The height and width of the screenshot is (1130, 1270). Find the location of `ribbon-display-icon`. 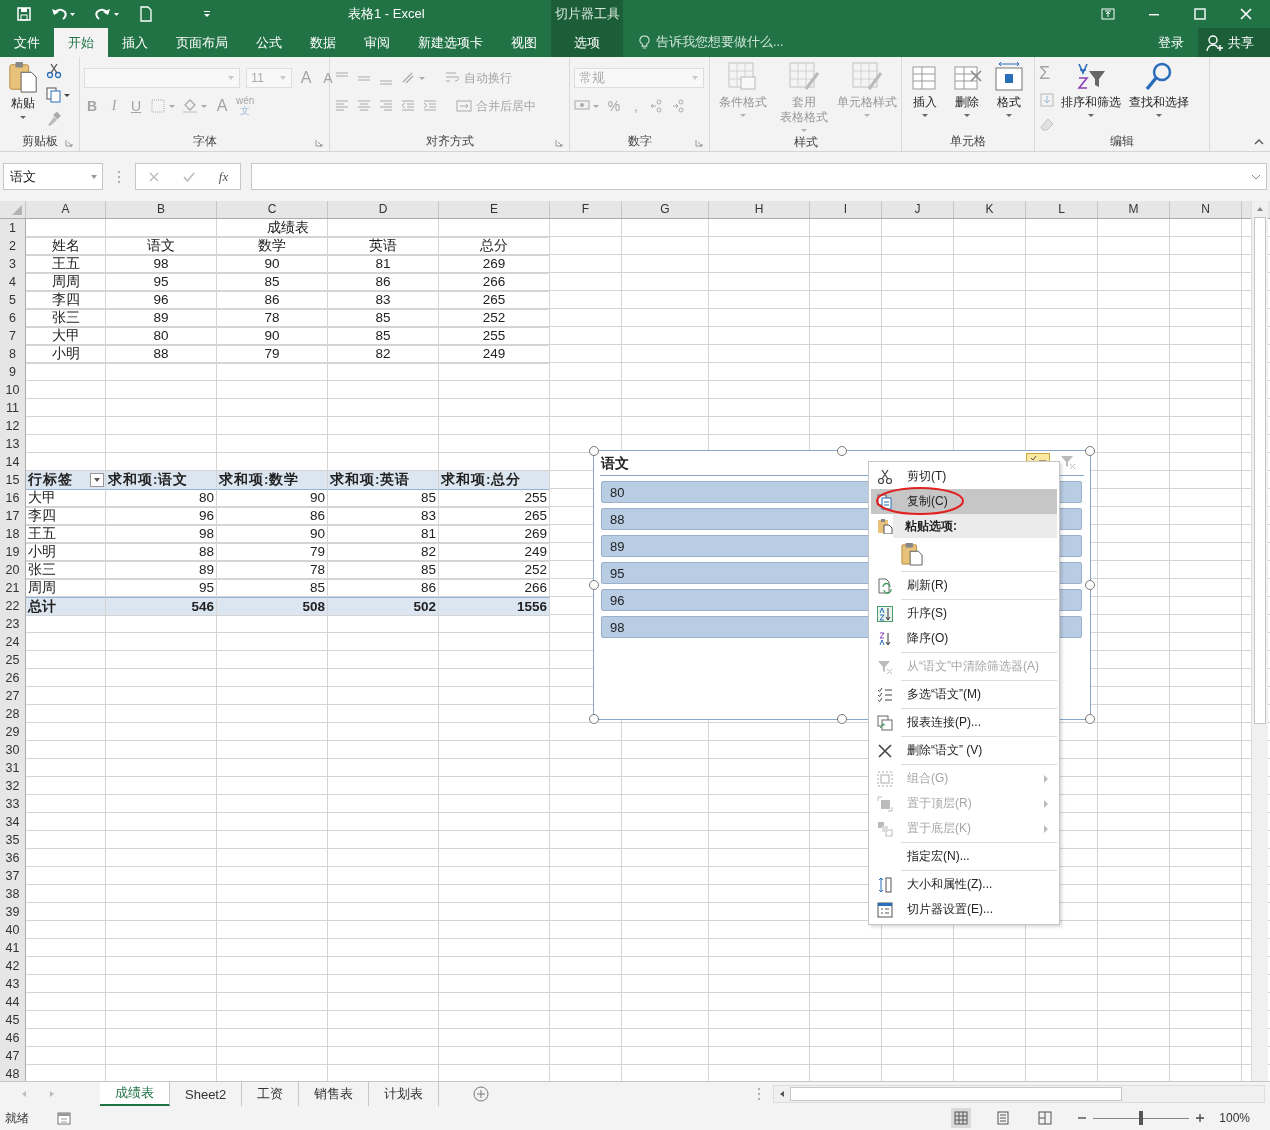

ribbon-display-icon is located at coordinates (1108, 14).